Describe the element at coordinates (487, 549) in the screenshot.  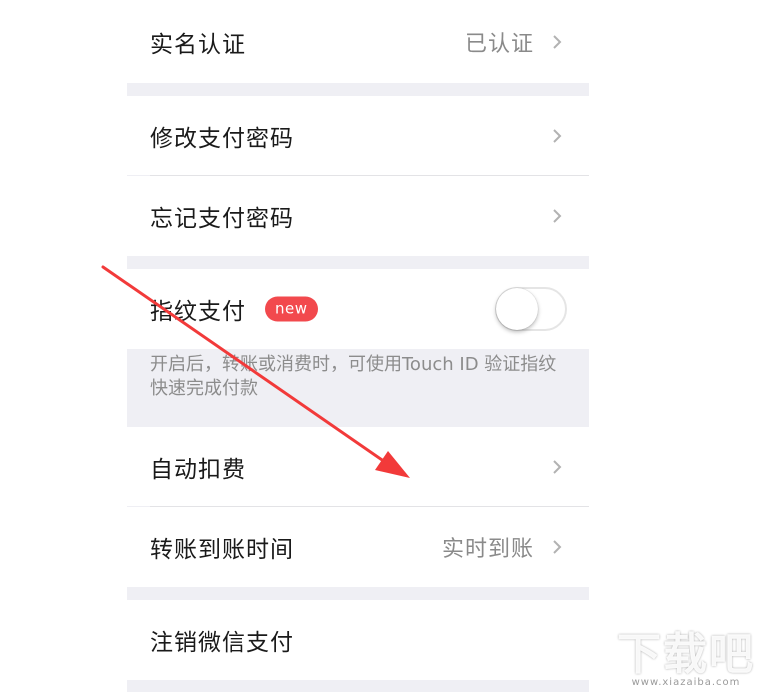
I see `transfer-time-value: 实时到账` at that location.